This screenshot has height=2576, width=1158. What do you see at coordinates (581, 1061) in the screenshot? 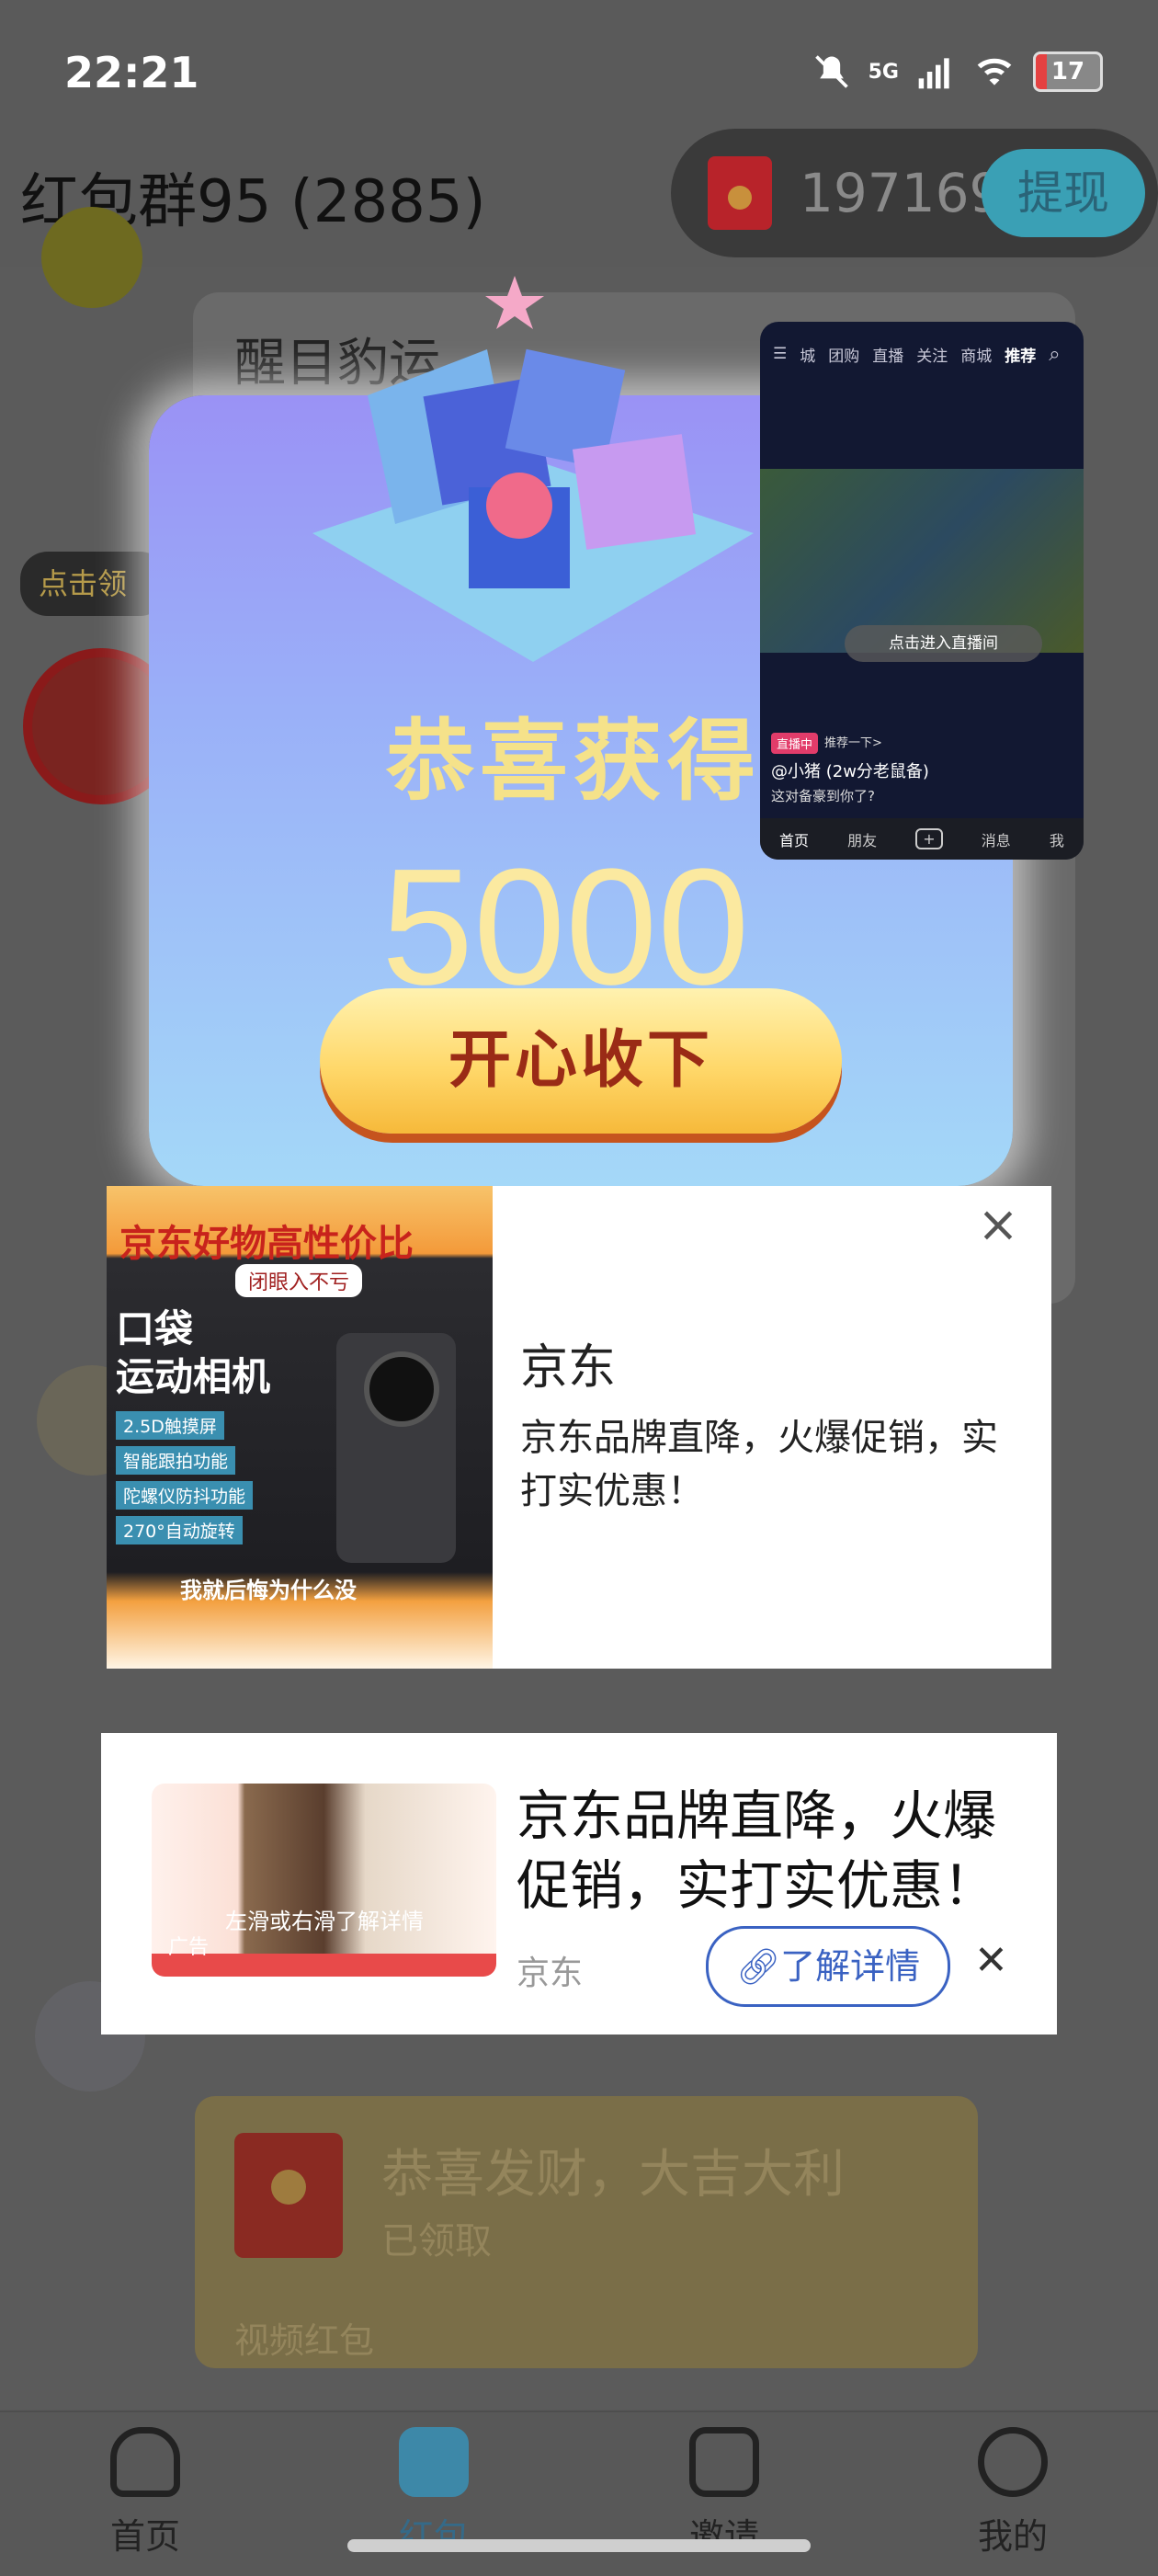
I see `accept-reward-button: 开心收下` at bounding box center [581, 1061].